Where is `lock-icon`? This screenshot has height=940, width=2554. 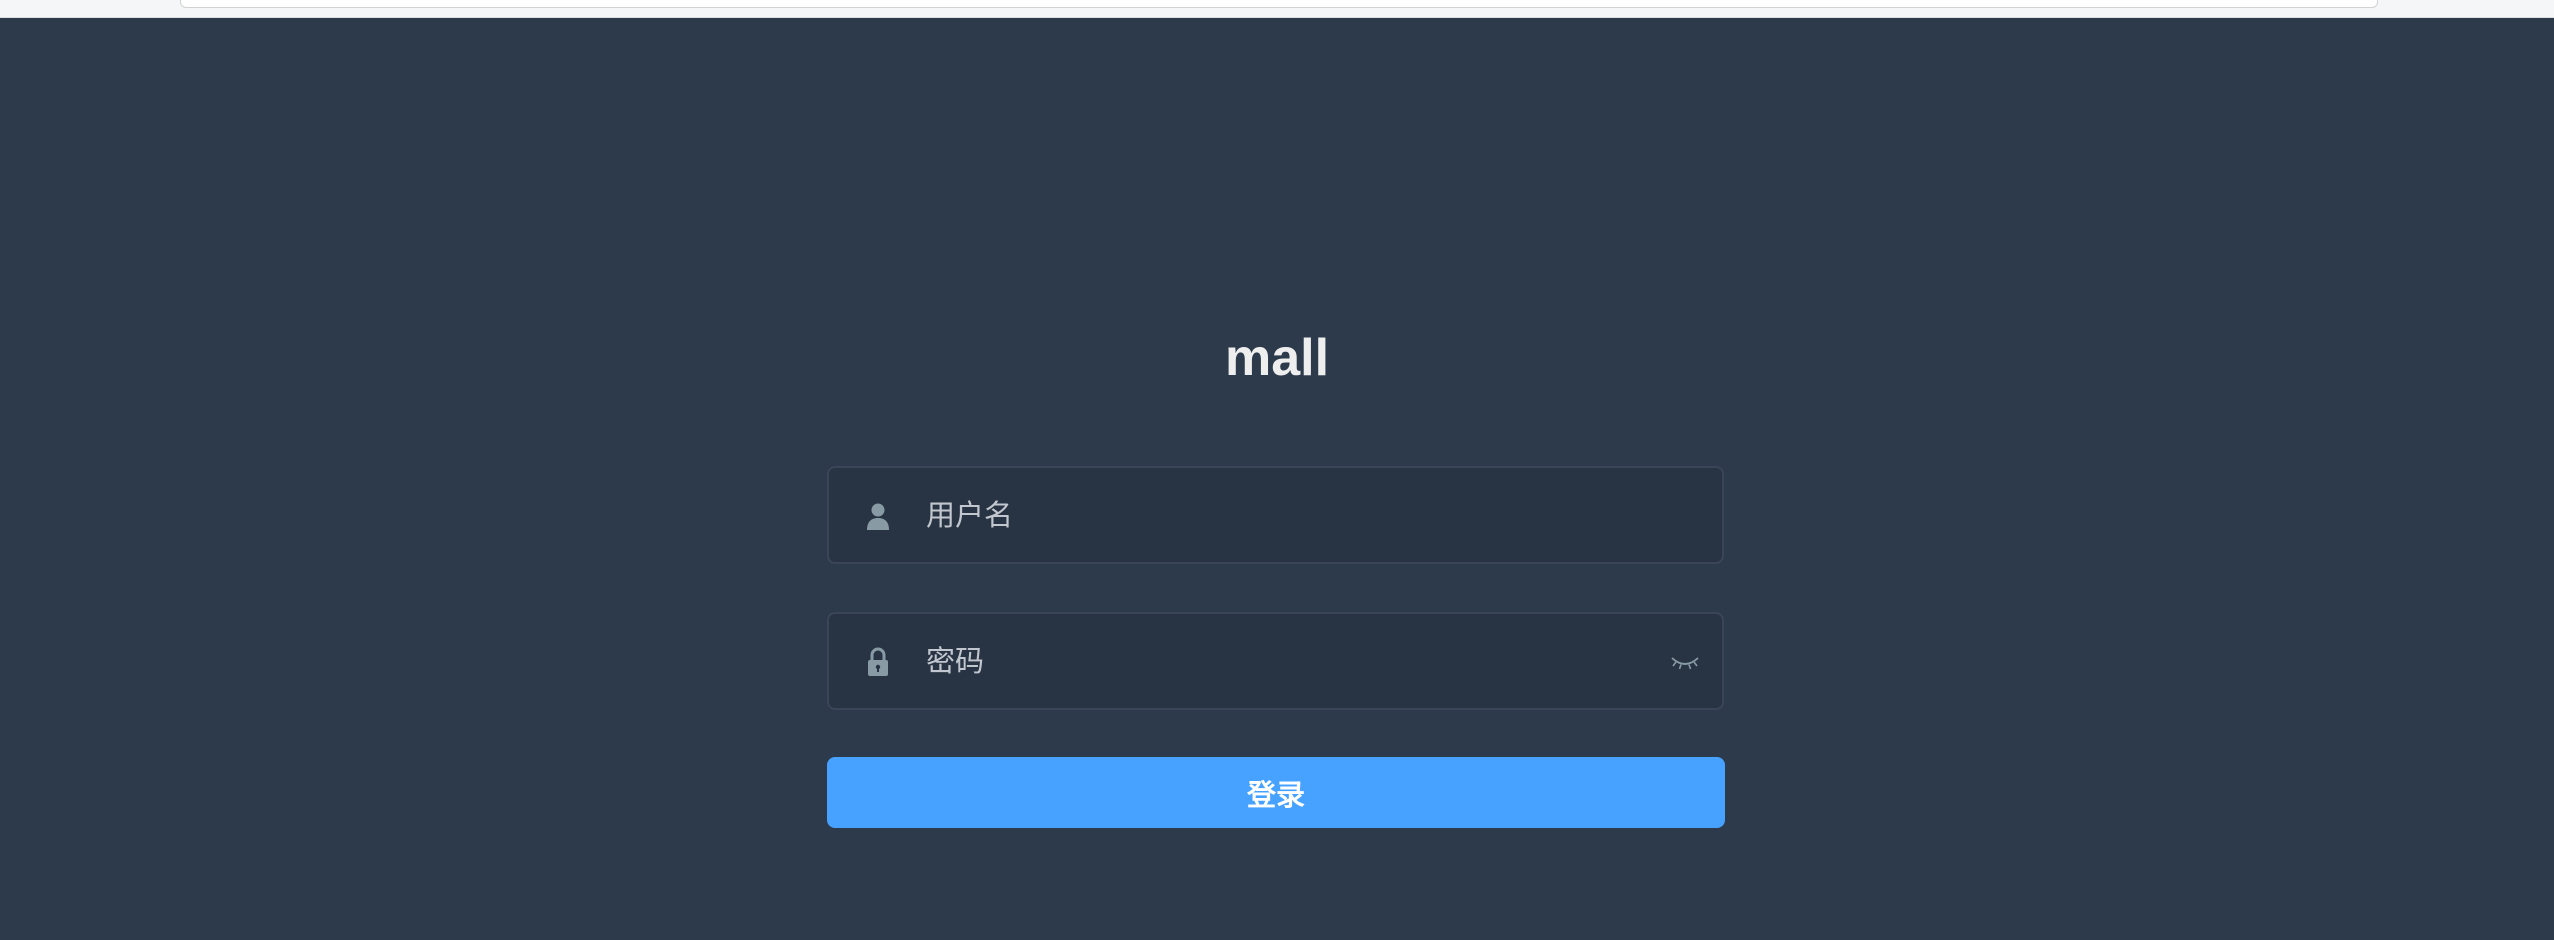
lock-icon is located at coordinates (878, 662).